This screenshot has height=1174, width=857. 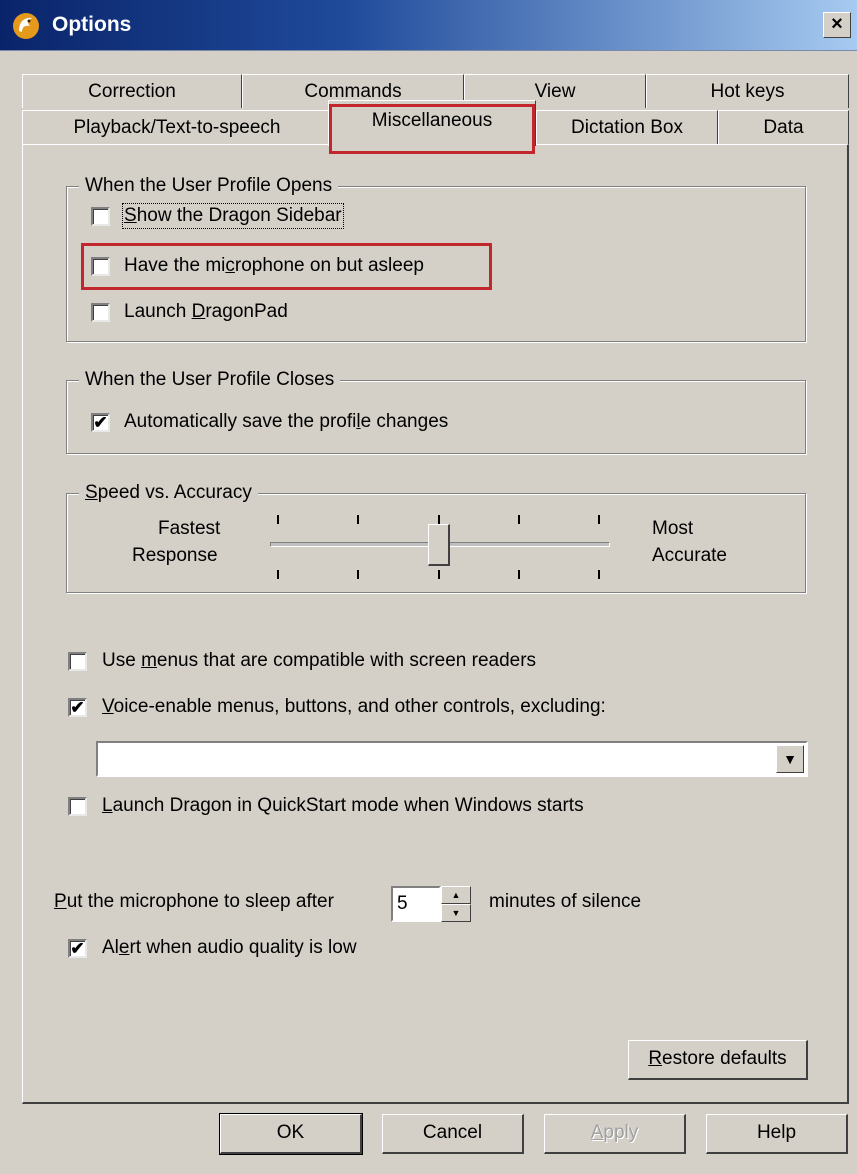 What do you see at coordinates (432, 120) in the screenshot?
I see `tab-label: Miscellaneous` at bounding box center [432, 120].